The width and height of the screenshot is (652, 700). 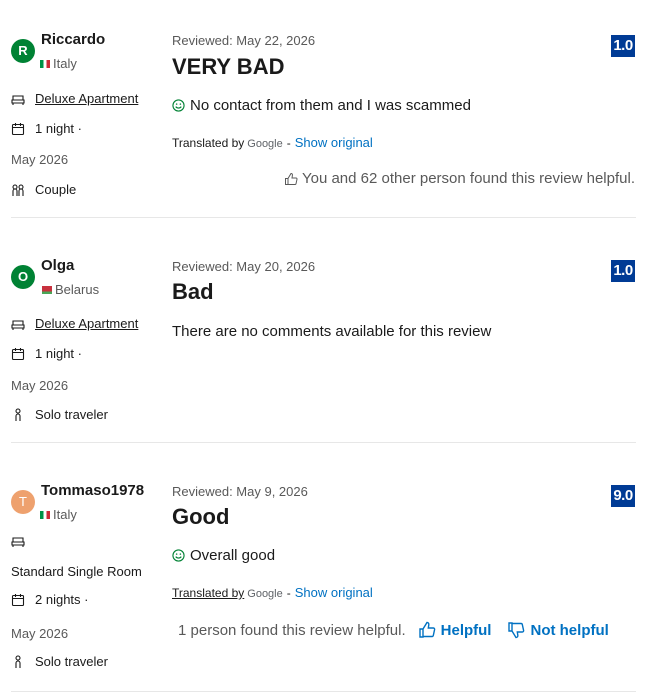 What do you see at coordinates (23, 277) in the screenshot?
I see `avatar: O` at bounding box center [23, 277].